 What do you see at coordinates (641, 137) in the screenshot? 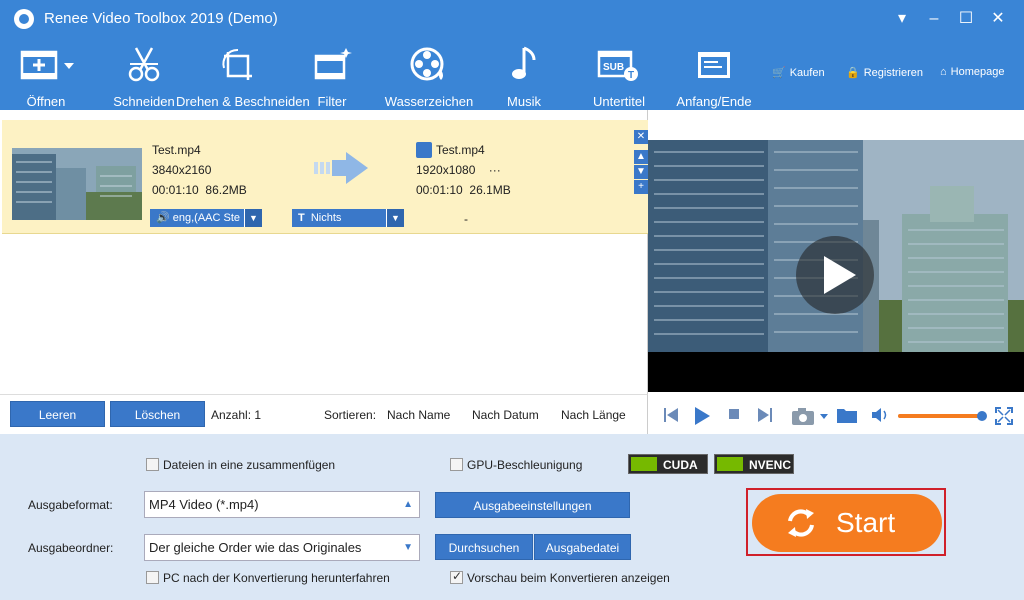
I see `remove-item-icon: ✕` at bounding box center [641, 137].